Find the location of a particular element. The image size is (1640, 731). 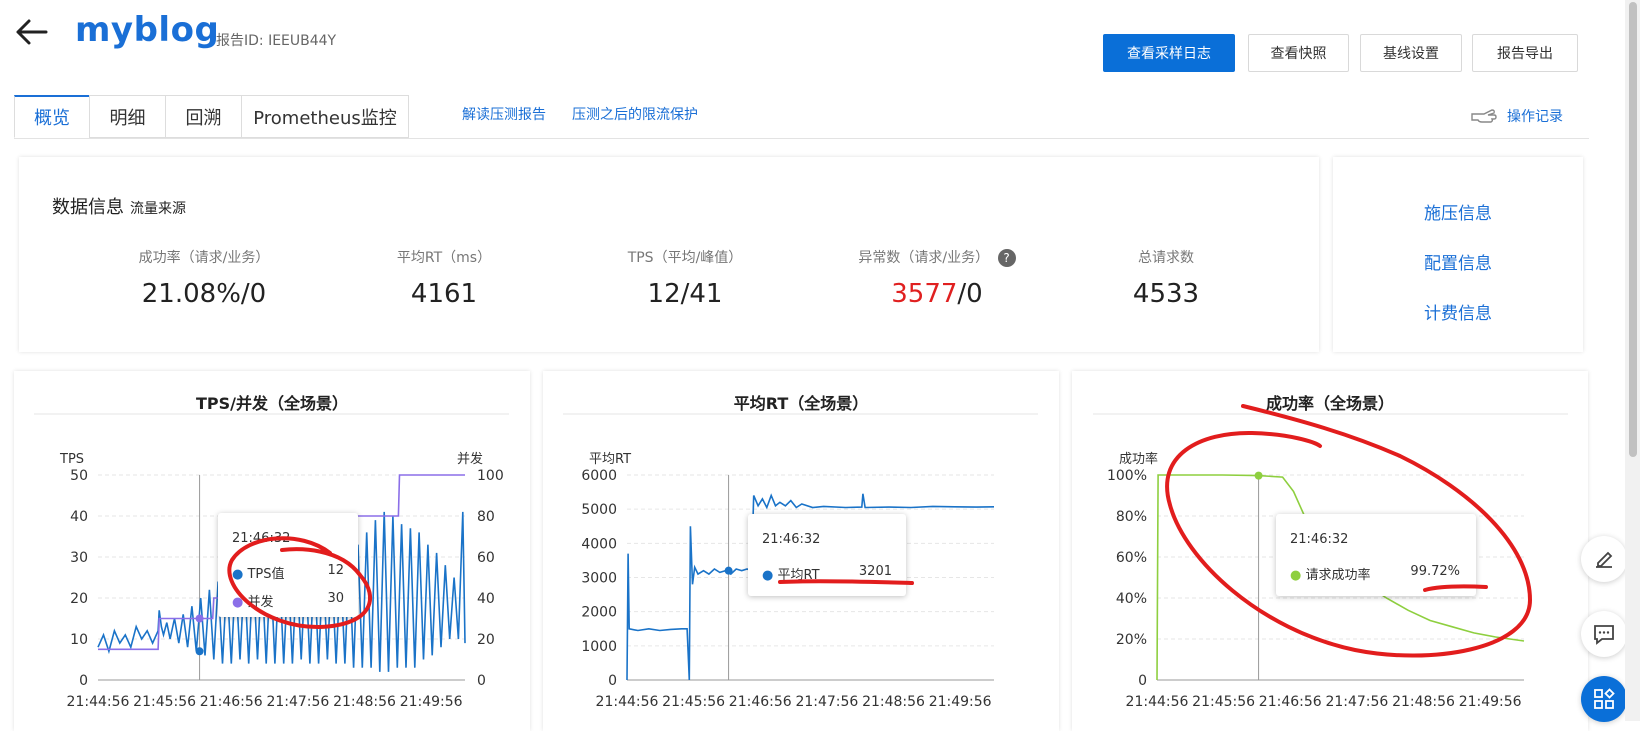

tps-tooltip: 21:46:32 ● TPS值 12 ● 并发 30 is located at coordinates (288, 565).